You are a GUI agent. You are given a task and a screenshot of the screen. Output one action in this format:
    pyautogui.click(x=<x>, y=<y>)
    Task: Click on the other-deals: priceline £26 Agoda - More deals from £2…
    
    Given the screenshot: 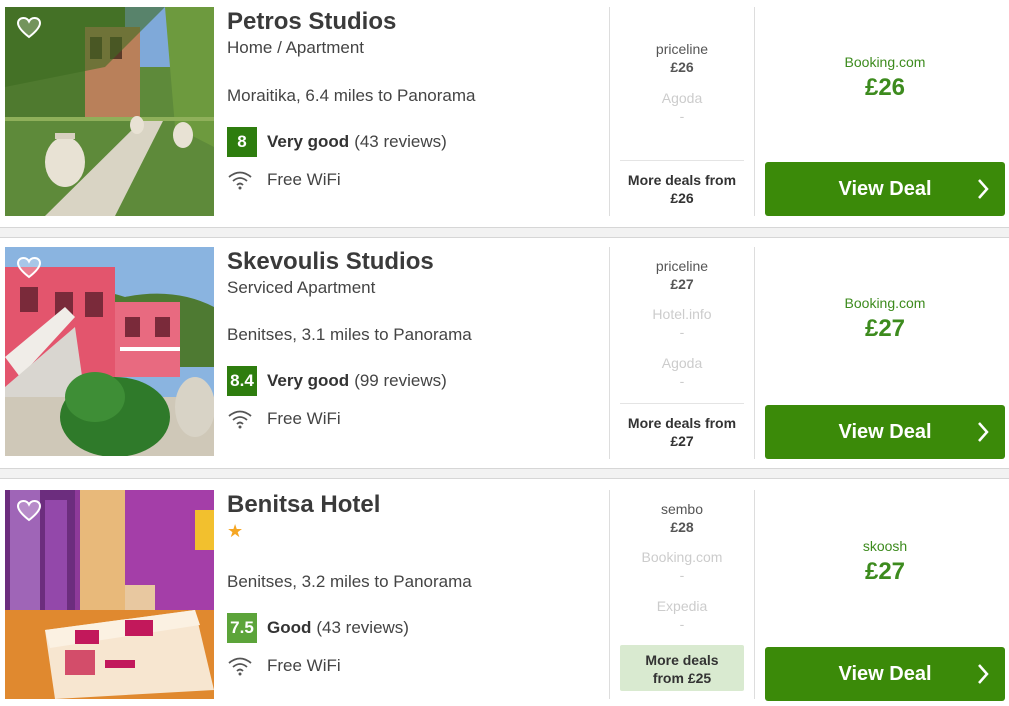 What is the action you would take?
    pyautogui.click(x=682, y=111)
    